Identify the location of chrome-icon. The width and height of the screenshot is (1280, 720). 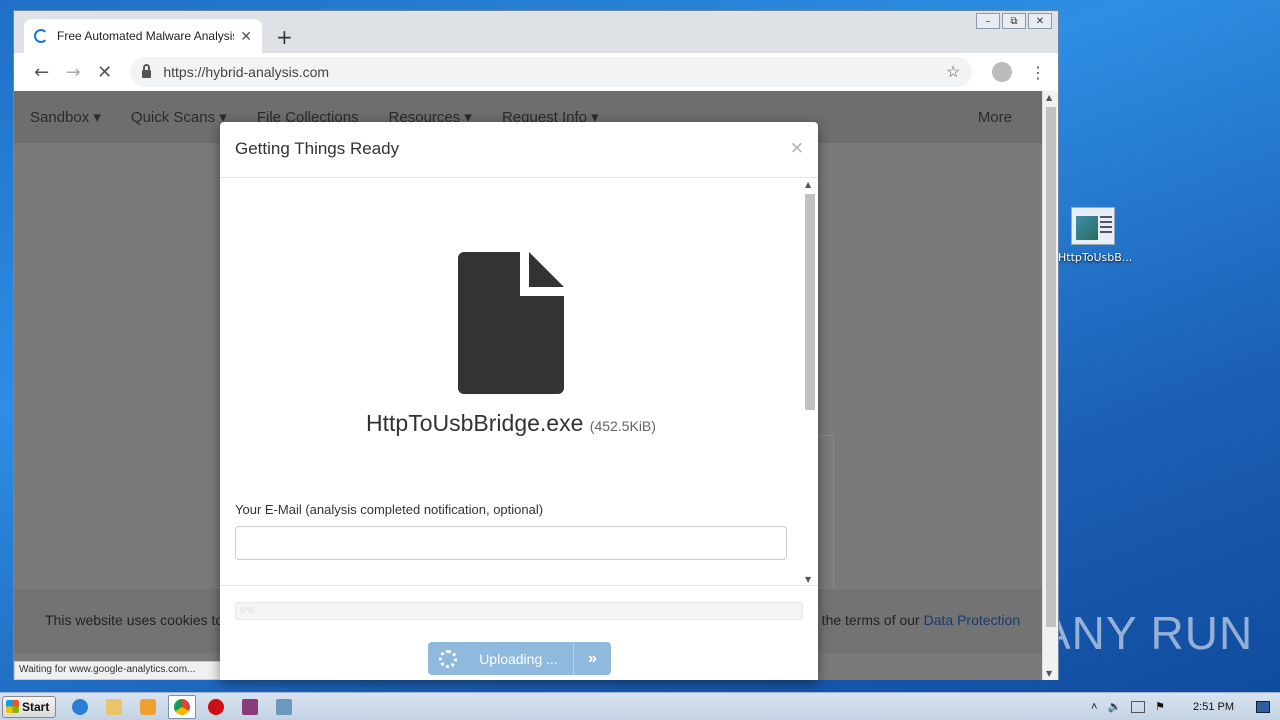
(182, 706).